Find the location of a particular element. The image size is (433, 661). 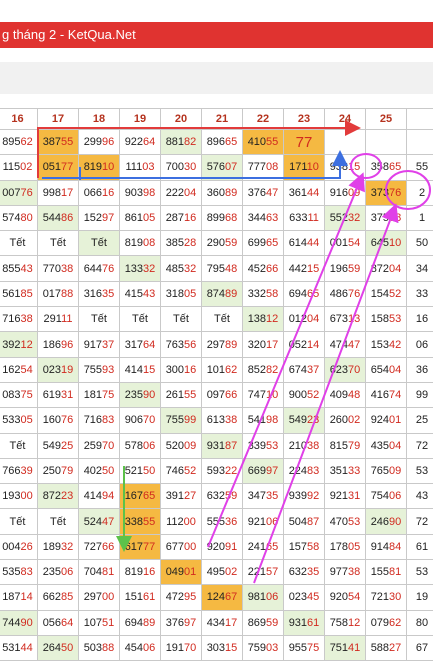

cell-prefix: 981 is located at coordinates (257, 597).